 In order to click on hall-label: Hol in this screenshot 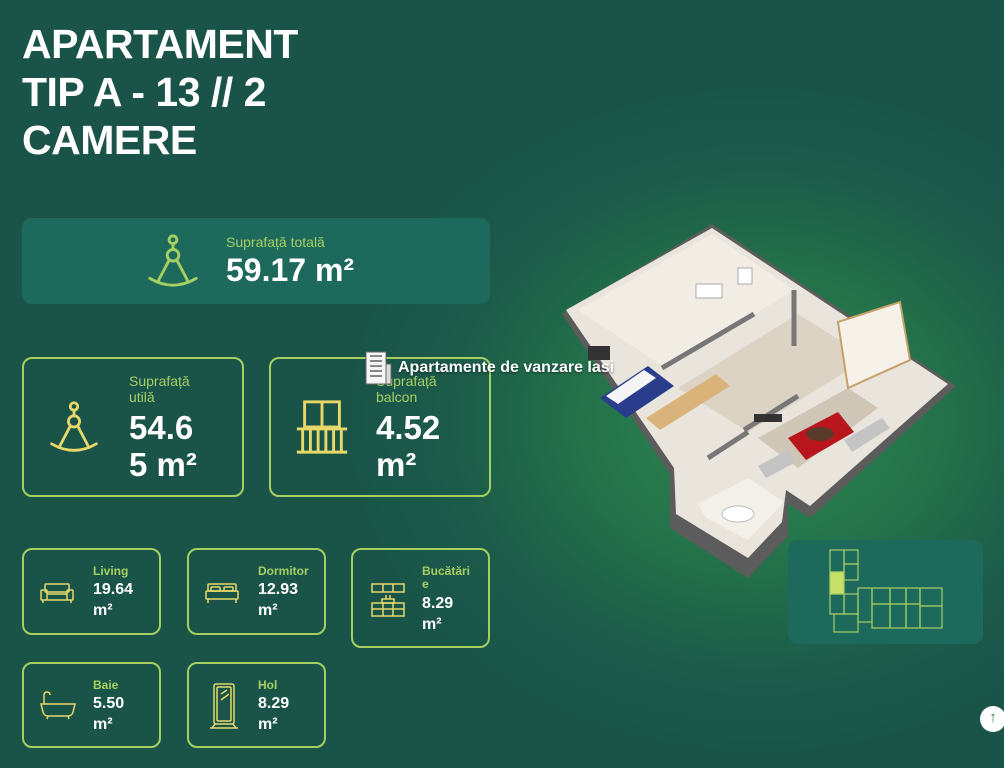, I will do `click(268, 685)`.